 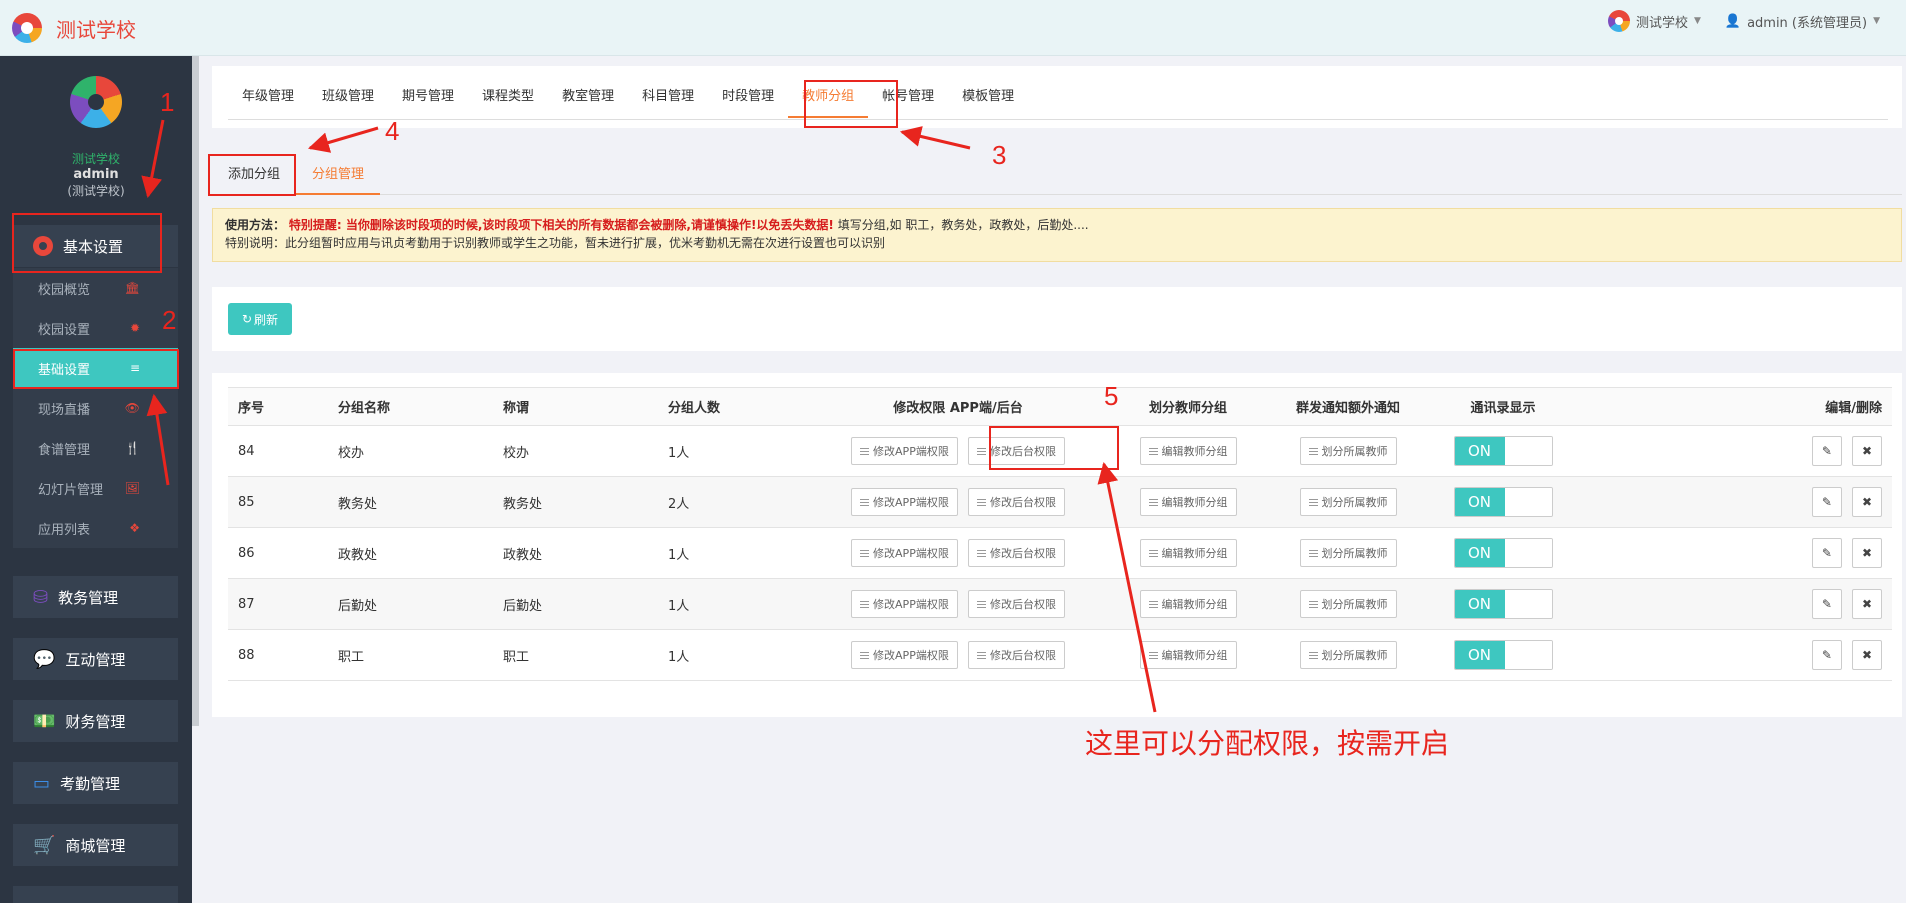 What do you see at coordinates (41, 597) in the screenshot?
I see `database-icon: ⛁` at bounding box center [41, 597].